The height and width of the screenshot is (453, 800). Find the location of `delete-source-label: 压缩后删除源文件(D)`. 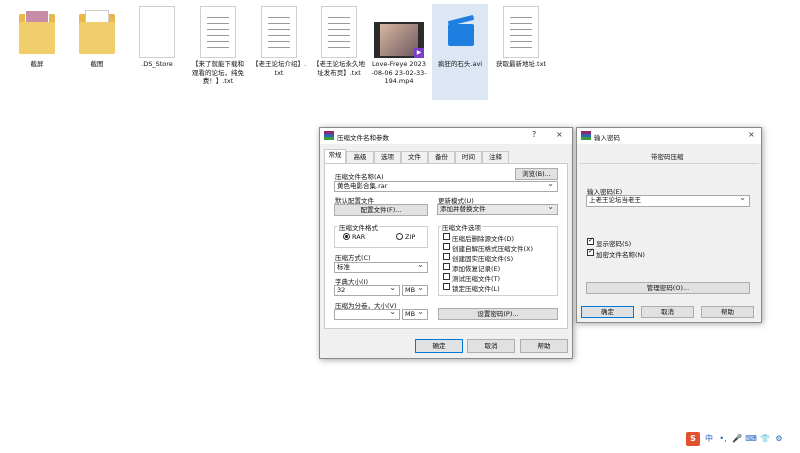

delete-source-label: 压缩后删除源文件(D) is located at coordinates (483, 239).